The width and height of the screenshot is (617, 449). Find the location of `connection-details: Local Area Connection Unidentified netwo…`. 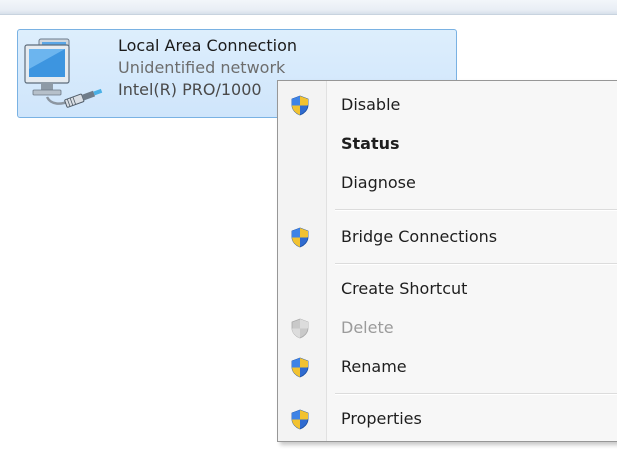

connection-details: Local Area Connection Unidentified netwo… is located at coordinates (207, 68).